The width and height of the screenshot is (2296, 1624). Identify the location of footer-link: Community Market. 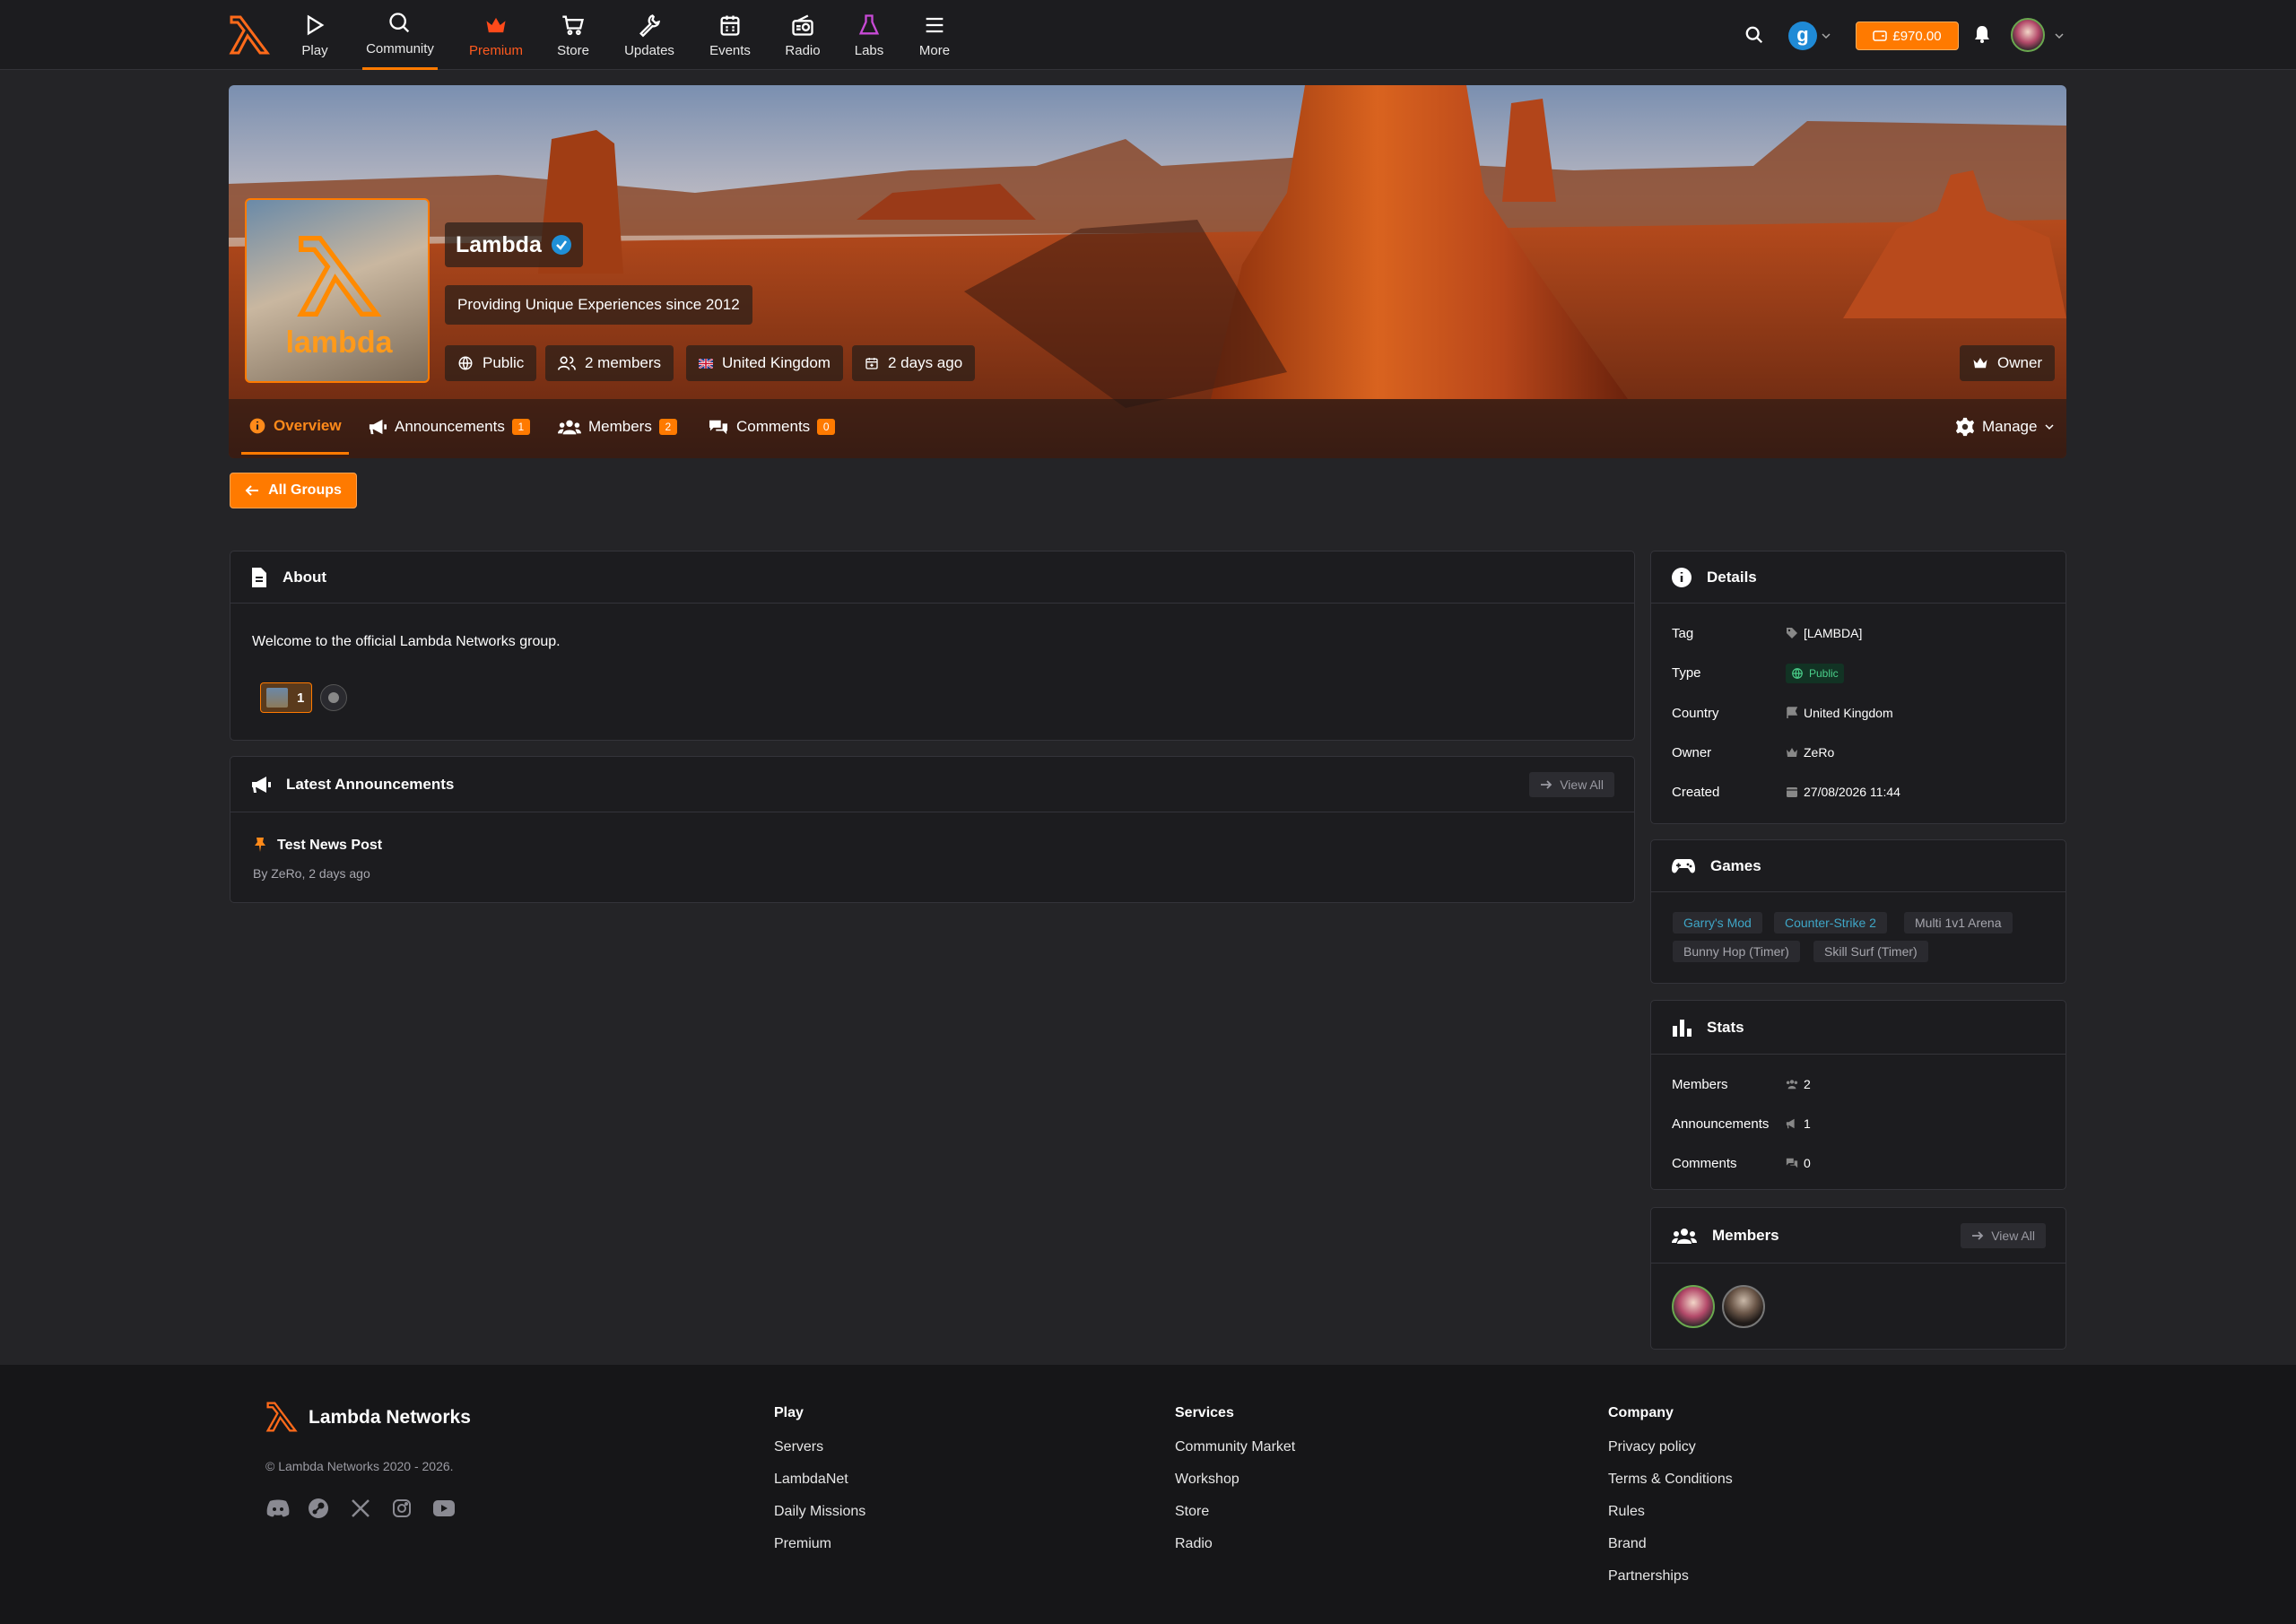
(1235, 1447).